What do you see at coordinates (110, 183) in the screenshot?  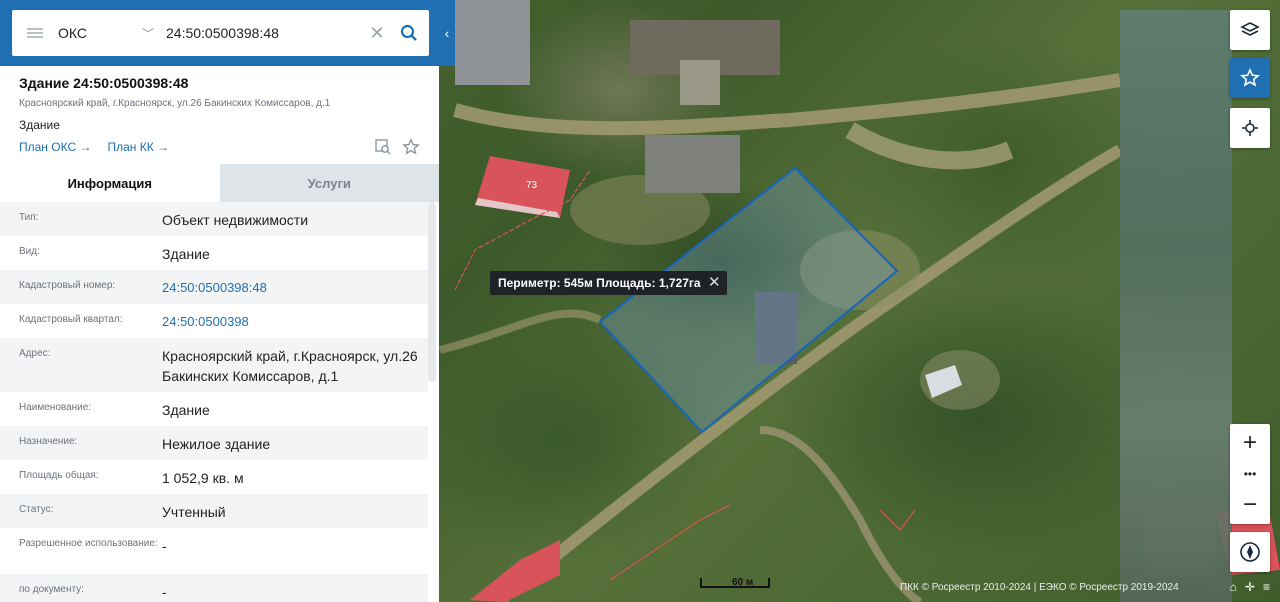 I see `tab-info: Информация` at bounding box center [110, 183].